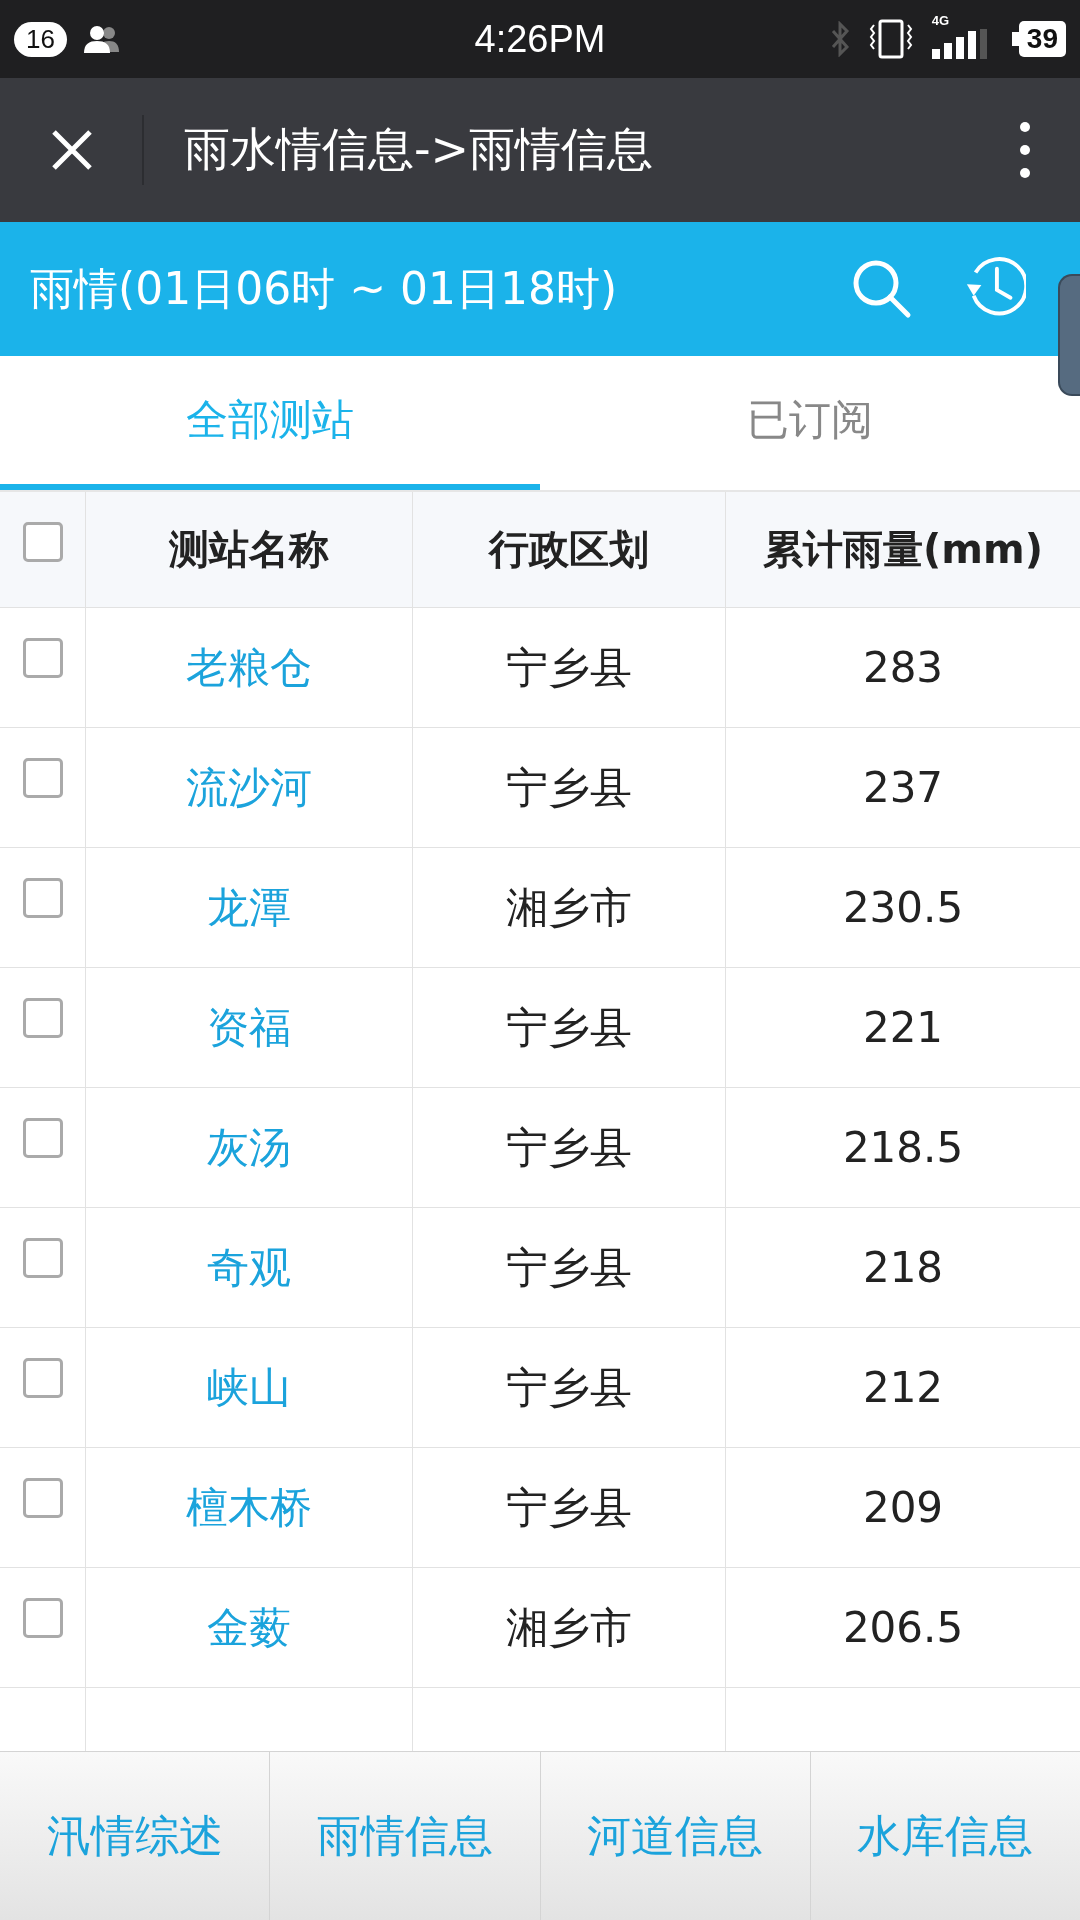  What do you see at coordinates (405, 1836) in the screenshot?
I see `nav-button: 雨情信息` at bounding box center [405, 1836].